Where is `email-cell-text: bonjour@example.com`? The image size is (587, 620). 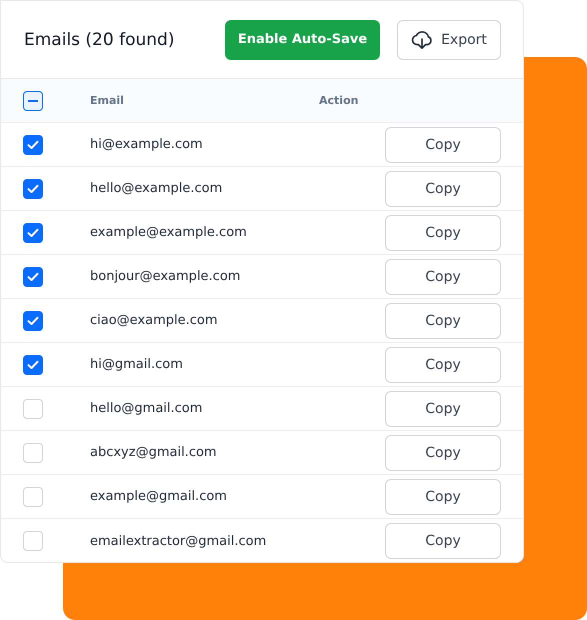
email-cell-text: bonjour@example.com is located at coordinates (166, 276).